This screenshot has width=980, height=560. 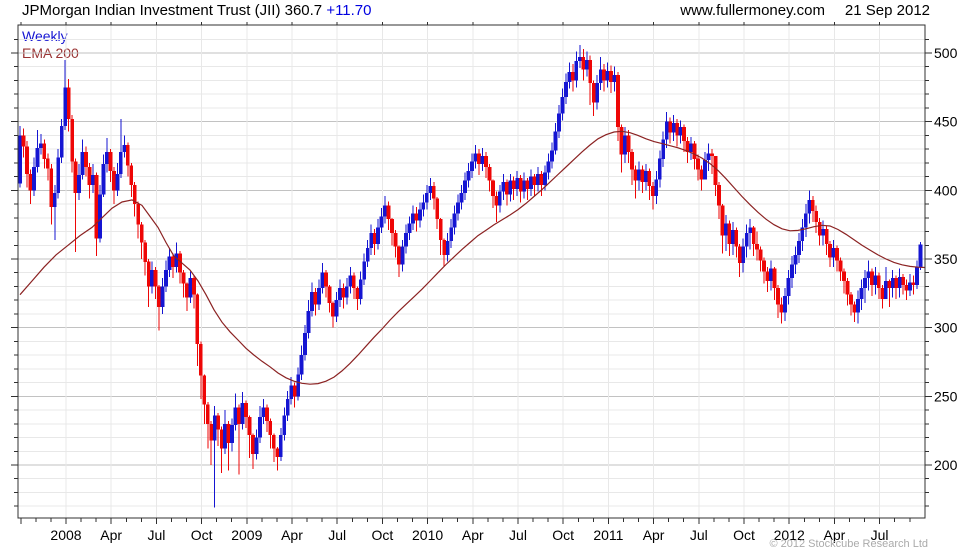 I want to click on y-axis-label: 350, so click(x=946, y=259).